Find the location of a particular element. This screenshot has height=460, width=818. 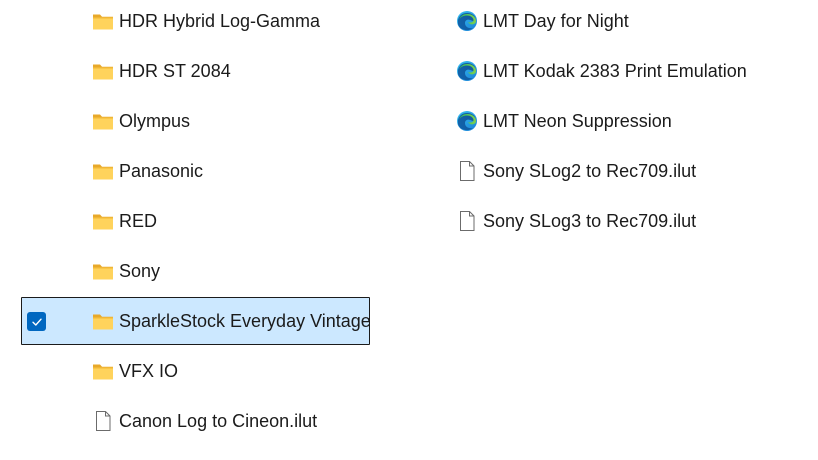

list-item: LMT Kodak 2383 Print Emulation is located at coordinates (610, 71).